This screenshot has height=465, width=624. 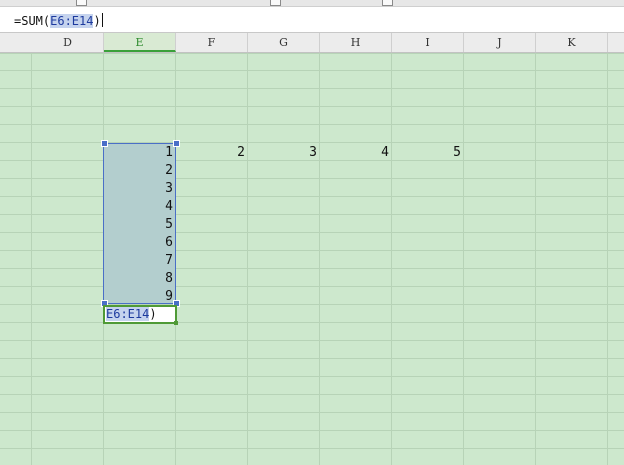 I want to click on column-header-f: F, so click(x=212, y=42).